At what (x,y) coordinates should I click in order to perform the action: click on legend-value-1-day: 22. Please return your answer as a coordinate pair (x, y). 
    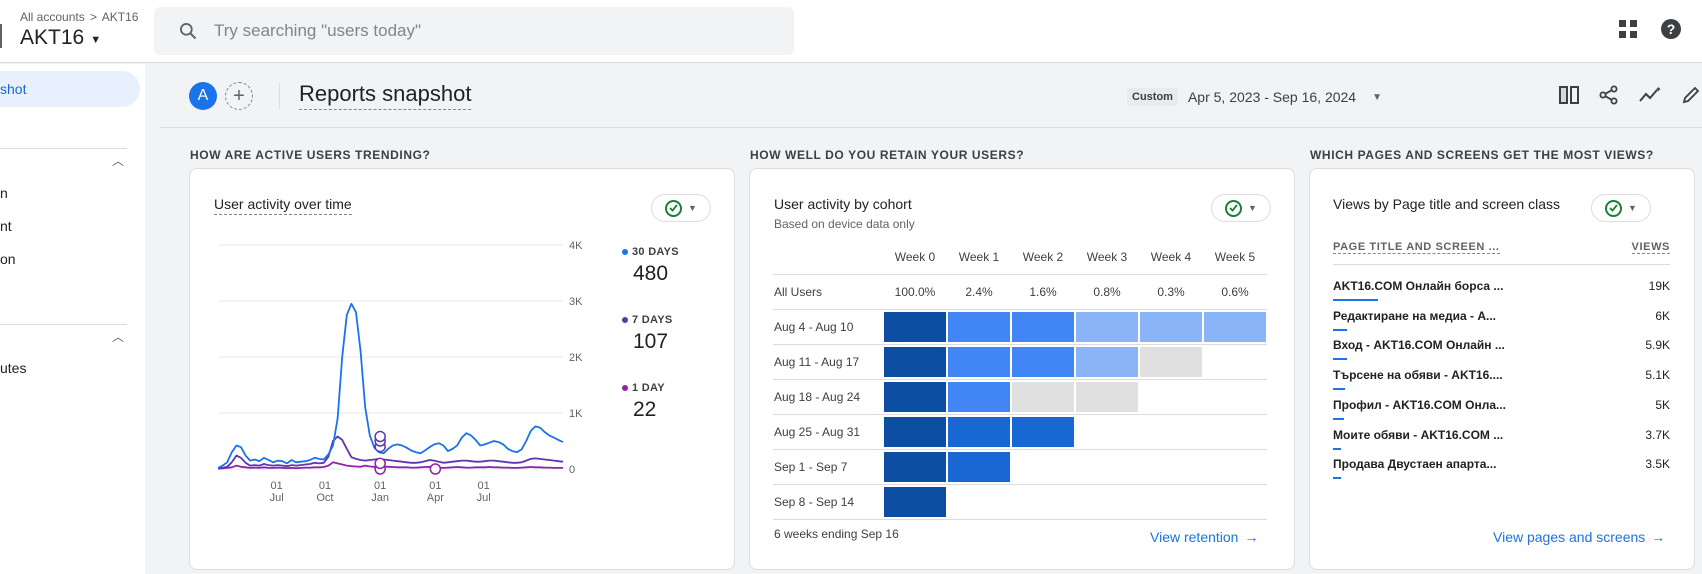
    Looking at the image, I should click on (645, 409).